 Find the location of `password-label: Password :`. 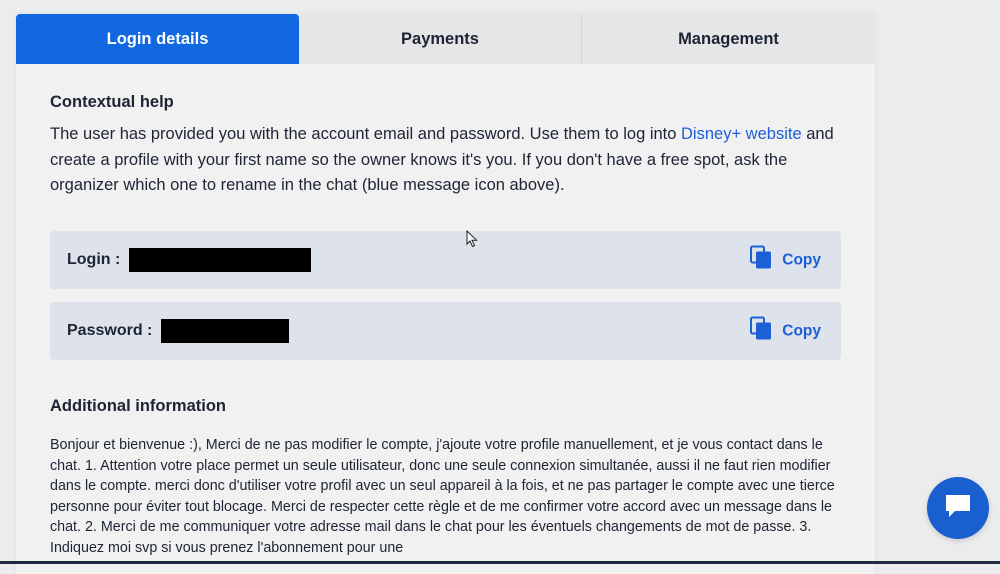

password-label: Password : is located at coordinates (112, 330).